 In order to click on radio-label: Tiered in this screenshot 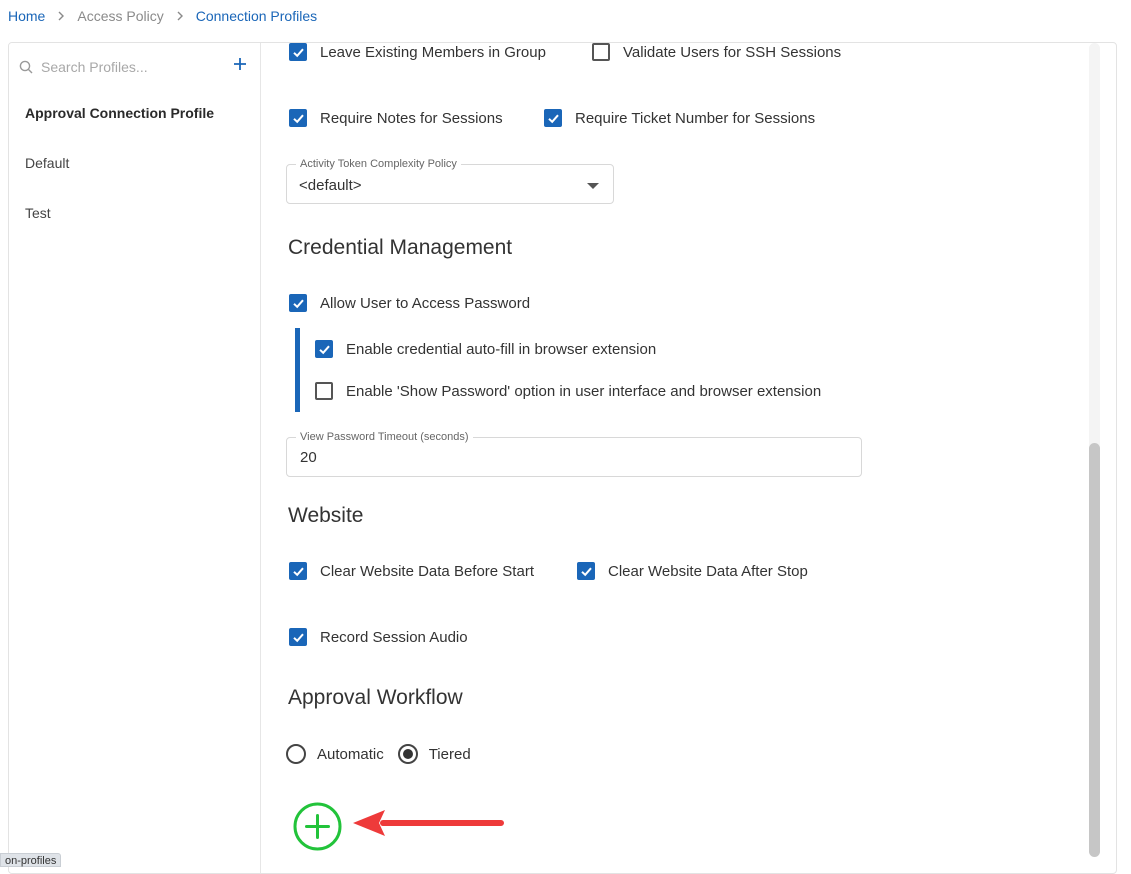, I will do `click(449, 754)`.